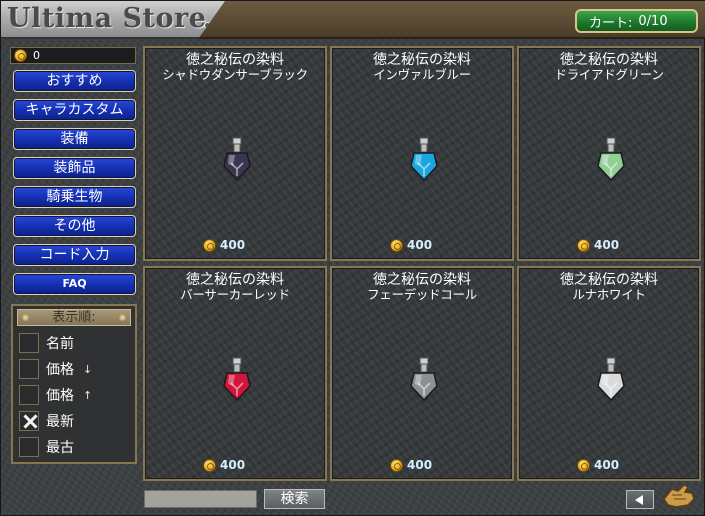 This screenshot has width=705, height=516. I want to click on product-card: 徳之秘伝の染料 インヴァルブルー 400, so click(422, 153).